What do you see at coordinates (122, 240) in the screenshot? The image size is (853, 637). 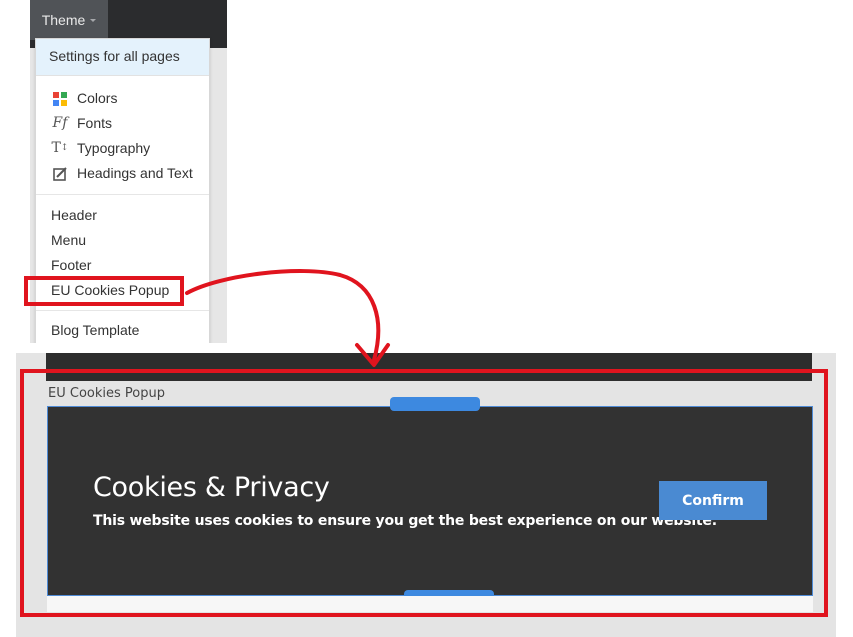 I see `menu-item-menu: Menu` at bounding box center [122, 240].